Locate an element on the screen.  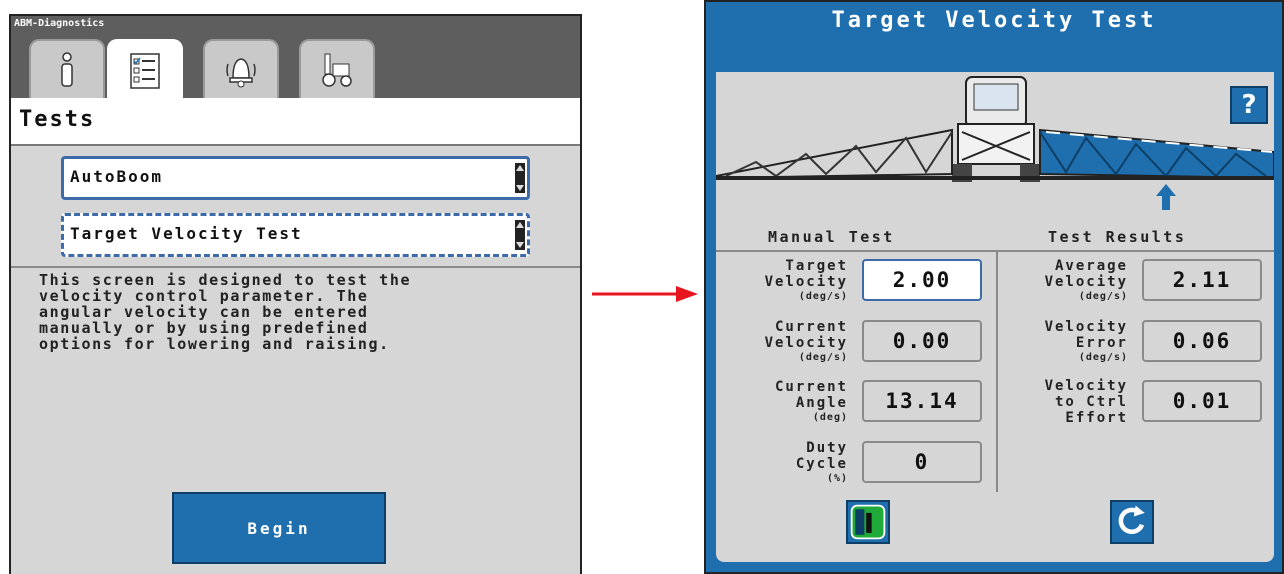
tab-alarms is located at coordinates (241, 68).